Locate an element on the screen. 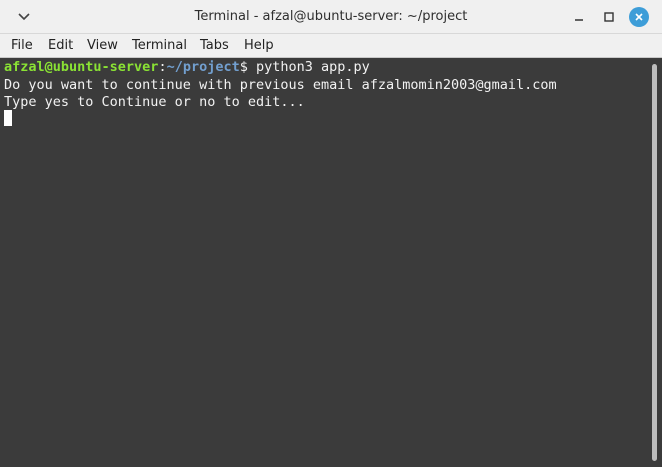  scrollbar-thumb is located at coordinates (654, 262).